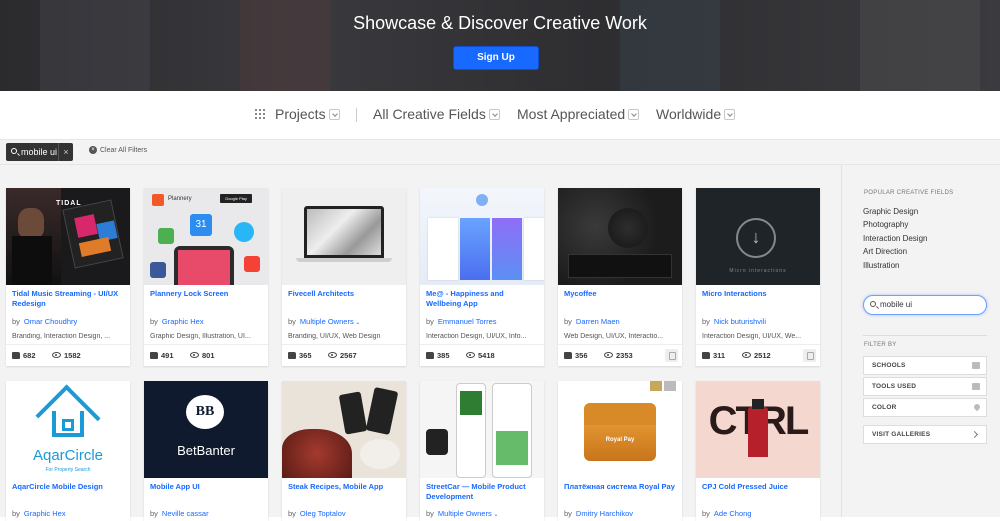 This screenshot has height=521, width=1000. I want to click on project-stats: 311 2512, so click(758, 355).